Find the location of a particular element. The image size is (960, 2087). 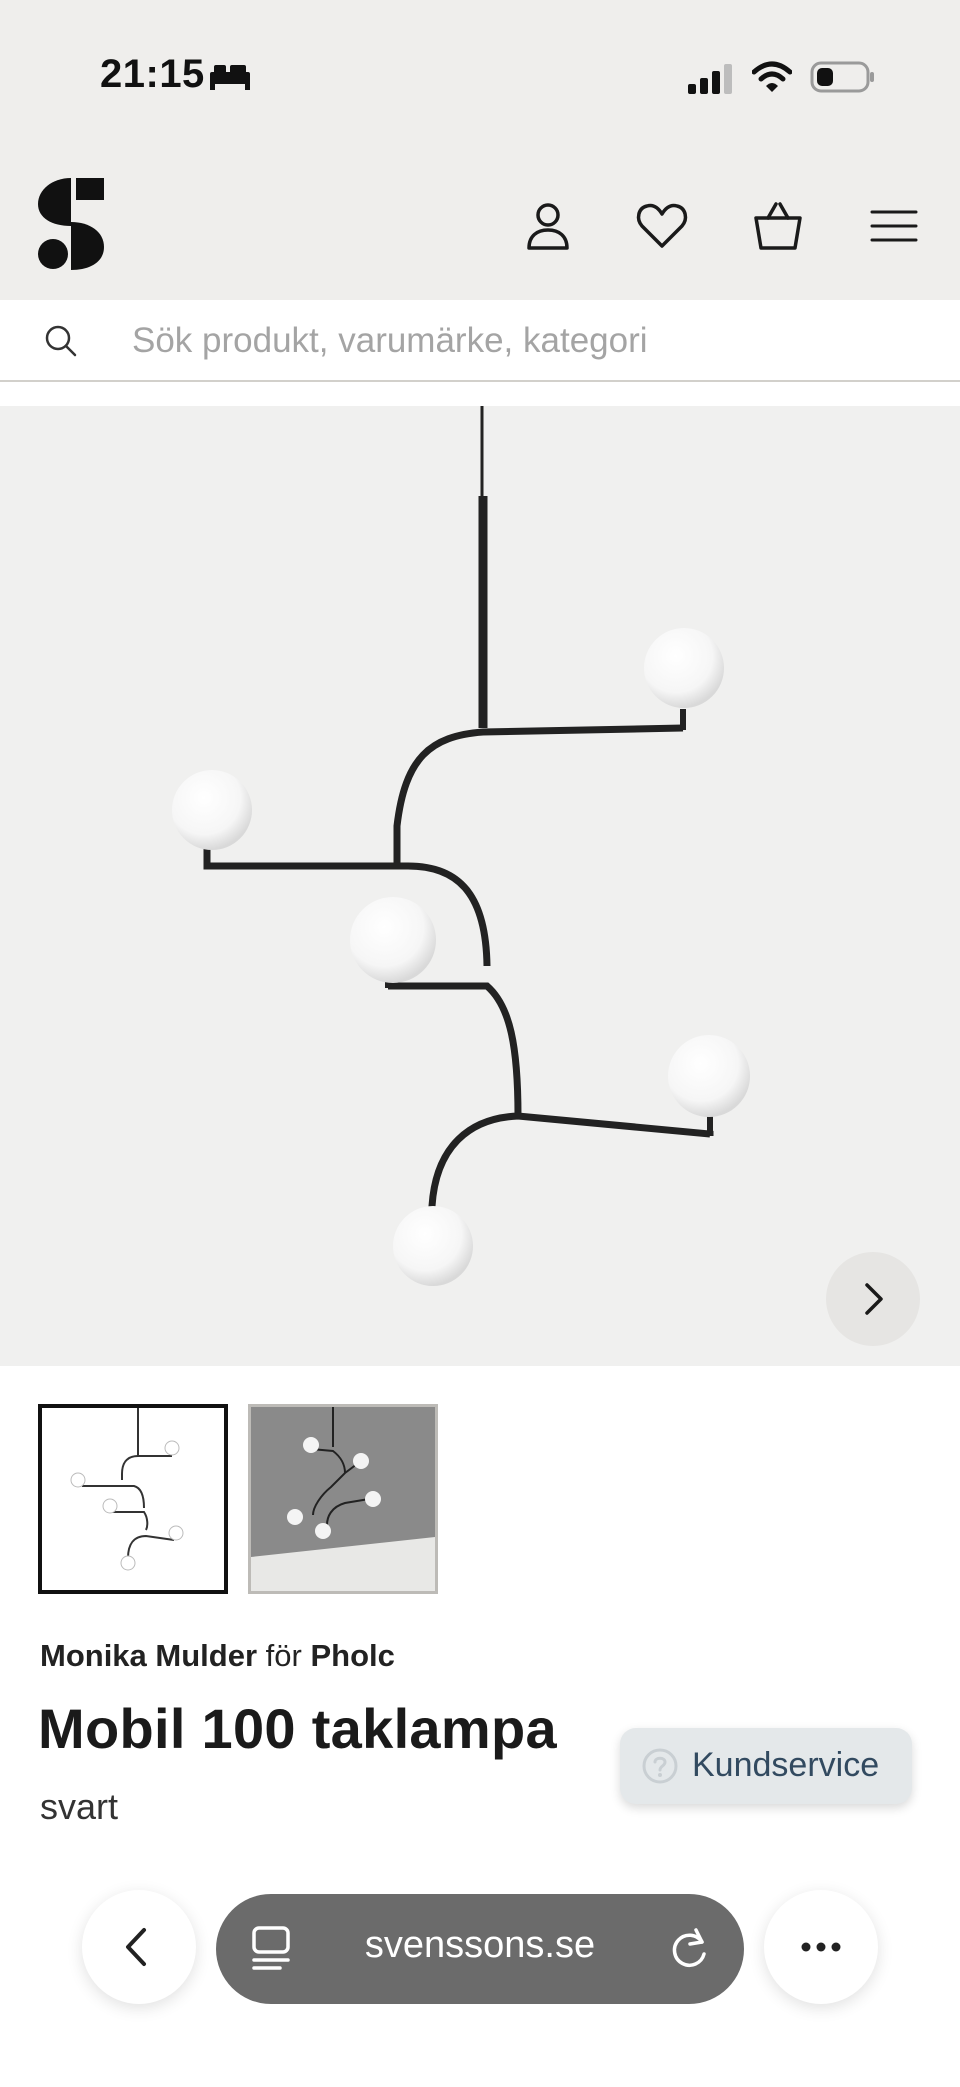

svenssons-logo is located at coordinates (71, 224).